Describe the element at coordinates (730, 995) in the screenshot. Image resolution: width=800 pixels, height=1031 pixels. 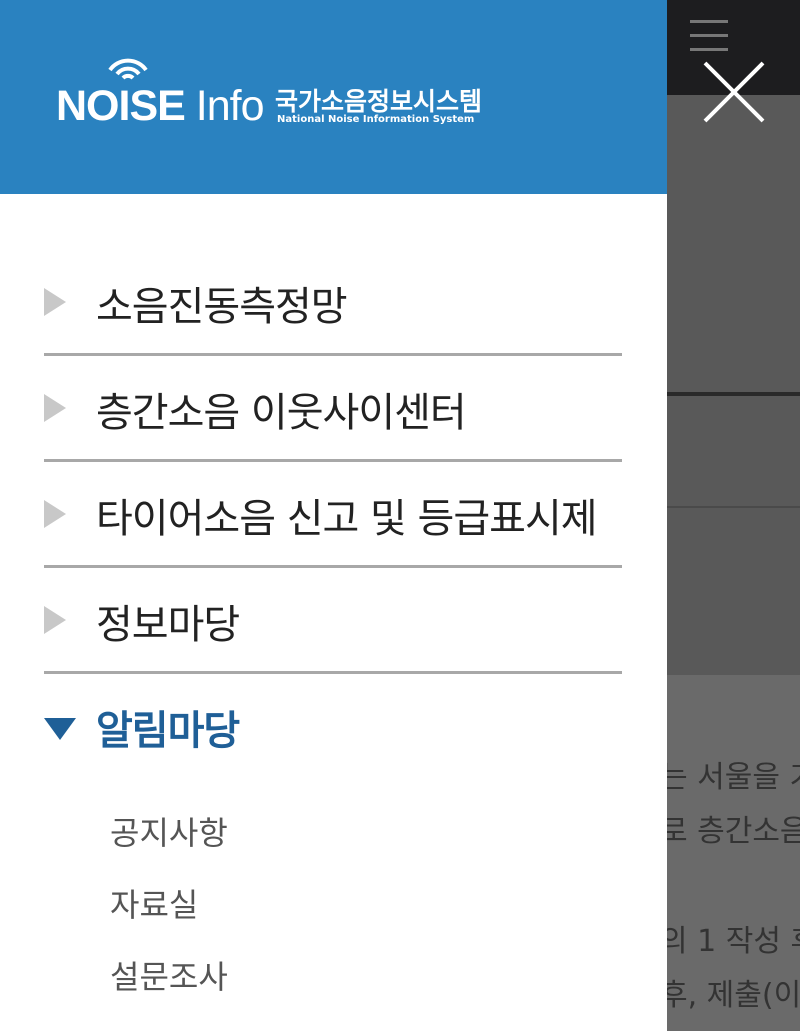
I see `background-text: 후, 제출(이` at that location.